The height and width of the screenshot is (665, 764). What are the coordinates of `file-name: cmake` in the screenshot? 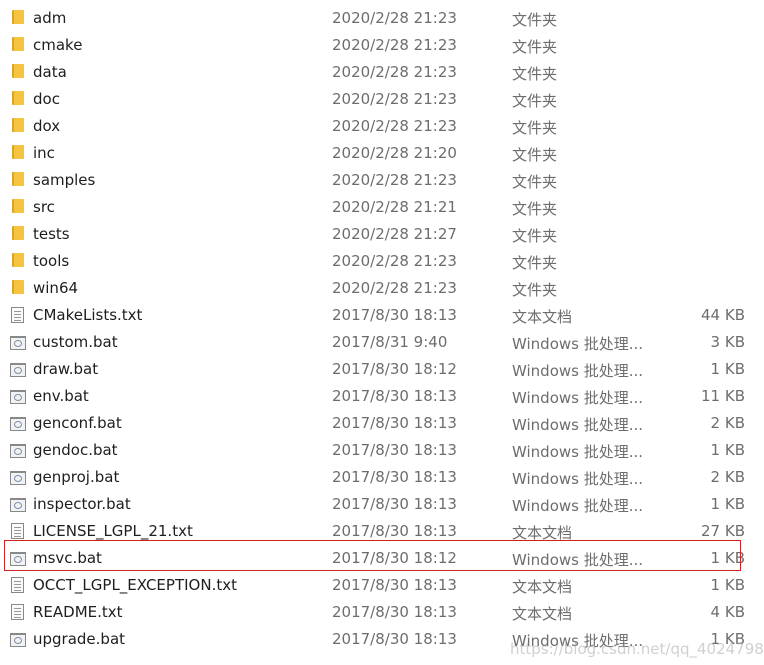 It's located at (58, 45).